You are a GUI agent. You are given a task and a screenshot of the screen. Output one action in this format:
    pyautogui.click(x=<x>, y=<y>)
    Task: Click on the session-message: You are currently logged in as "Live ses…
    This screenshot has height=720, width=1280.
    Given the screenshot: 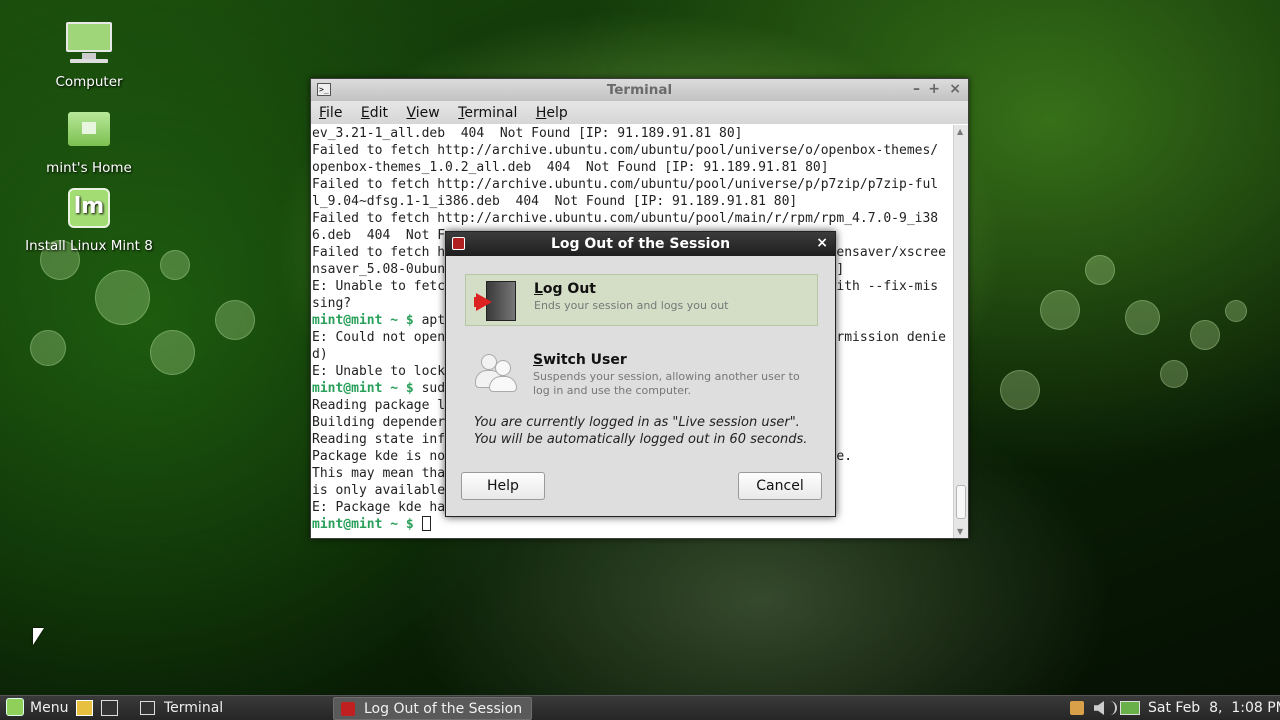 What is the action you would take?
    pyautogui.click(x=640, y=431)
    